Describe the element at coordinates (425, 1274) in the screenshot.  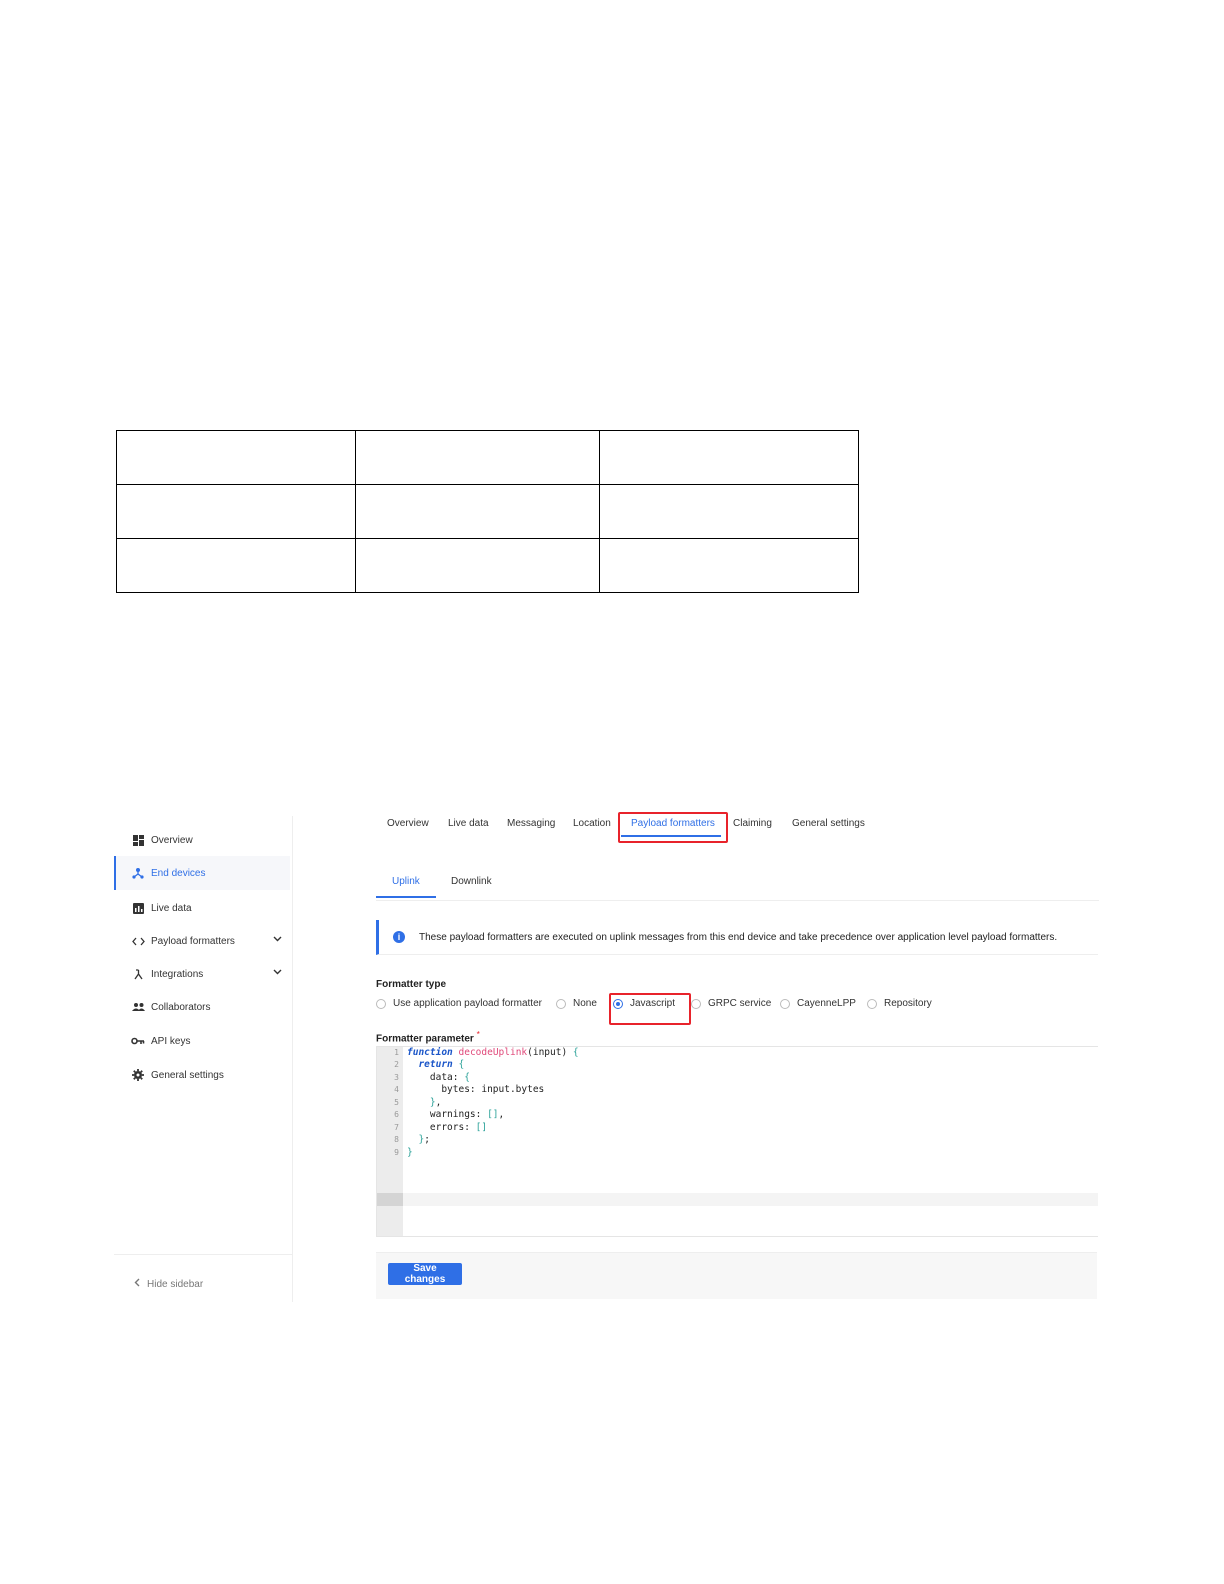
I see `save-changes-button: Save changes` at that location.